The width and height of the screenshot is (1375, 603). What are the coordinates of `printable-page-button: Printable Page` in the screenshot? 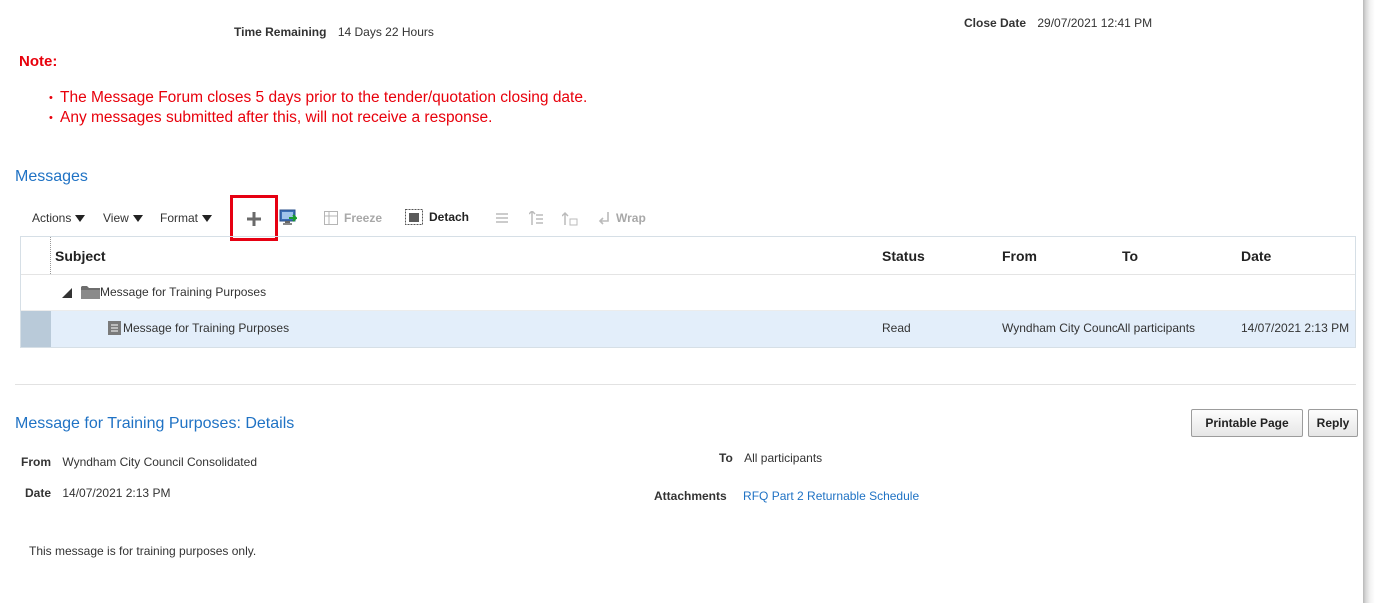 It's located at (1247, 423).